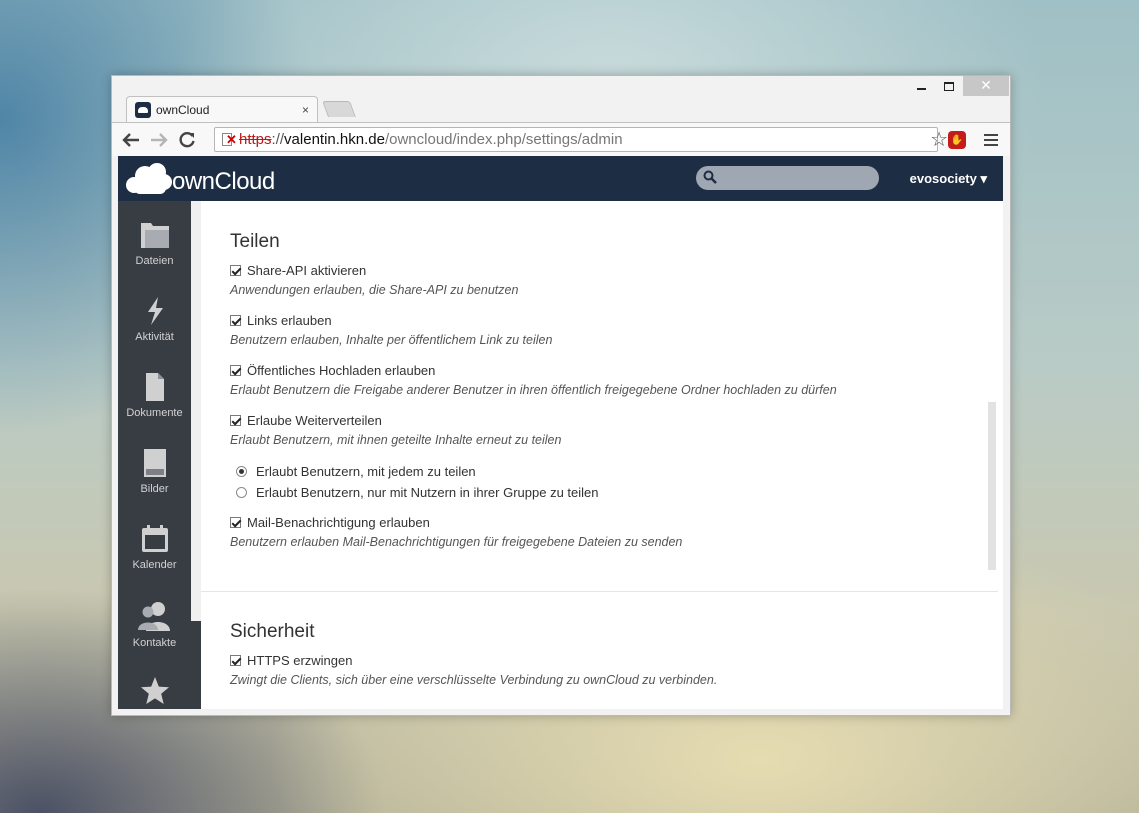 The height and width of the screenshot is (813, 1139). What do you see at coordinates (154, 463) in the screenshot?
I see `image-icon` at bounding box center [154, 463].